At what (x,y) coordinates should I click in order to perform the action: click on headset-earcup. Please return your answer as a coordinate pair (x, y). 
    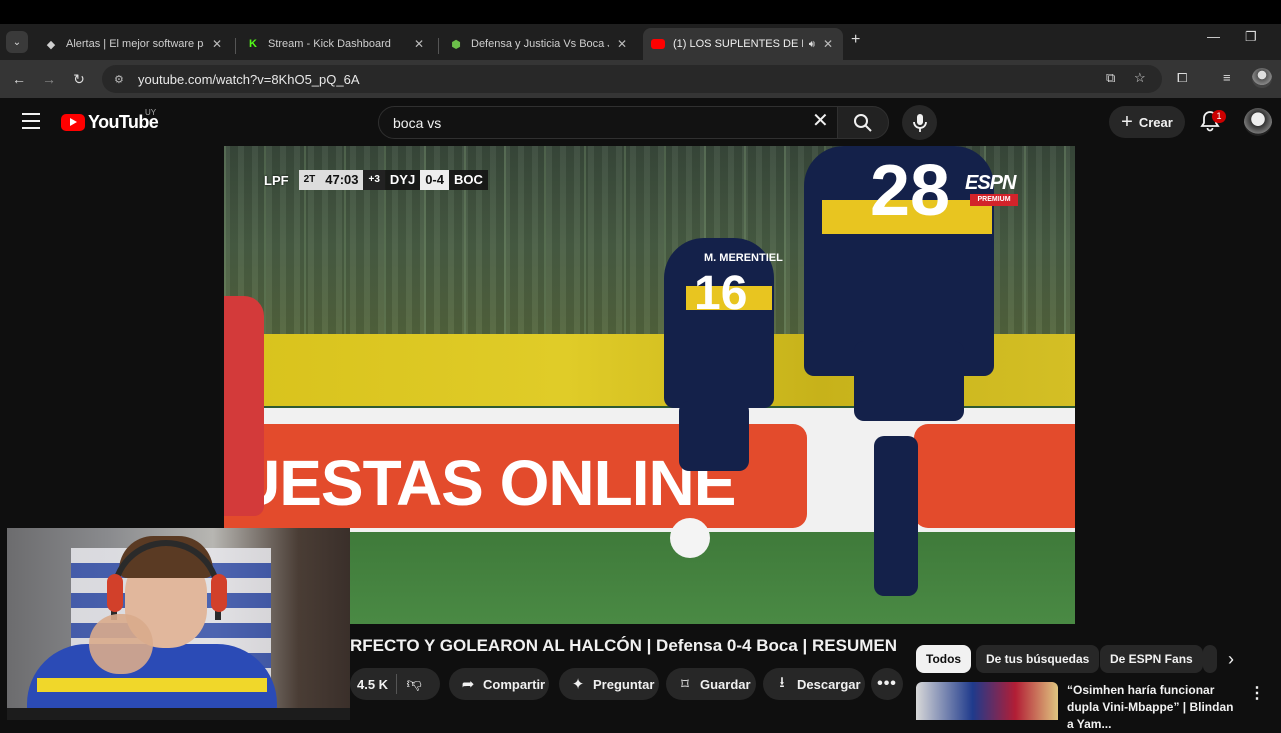
    Looking at the image, I should click on (219, 593).